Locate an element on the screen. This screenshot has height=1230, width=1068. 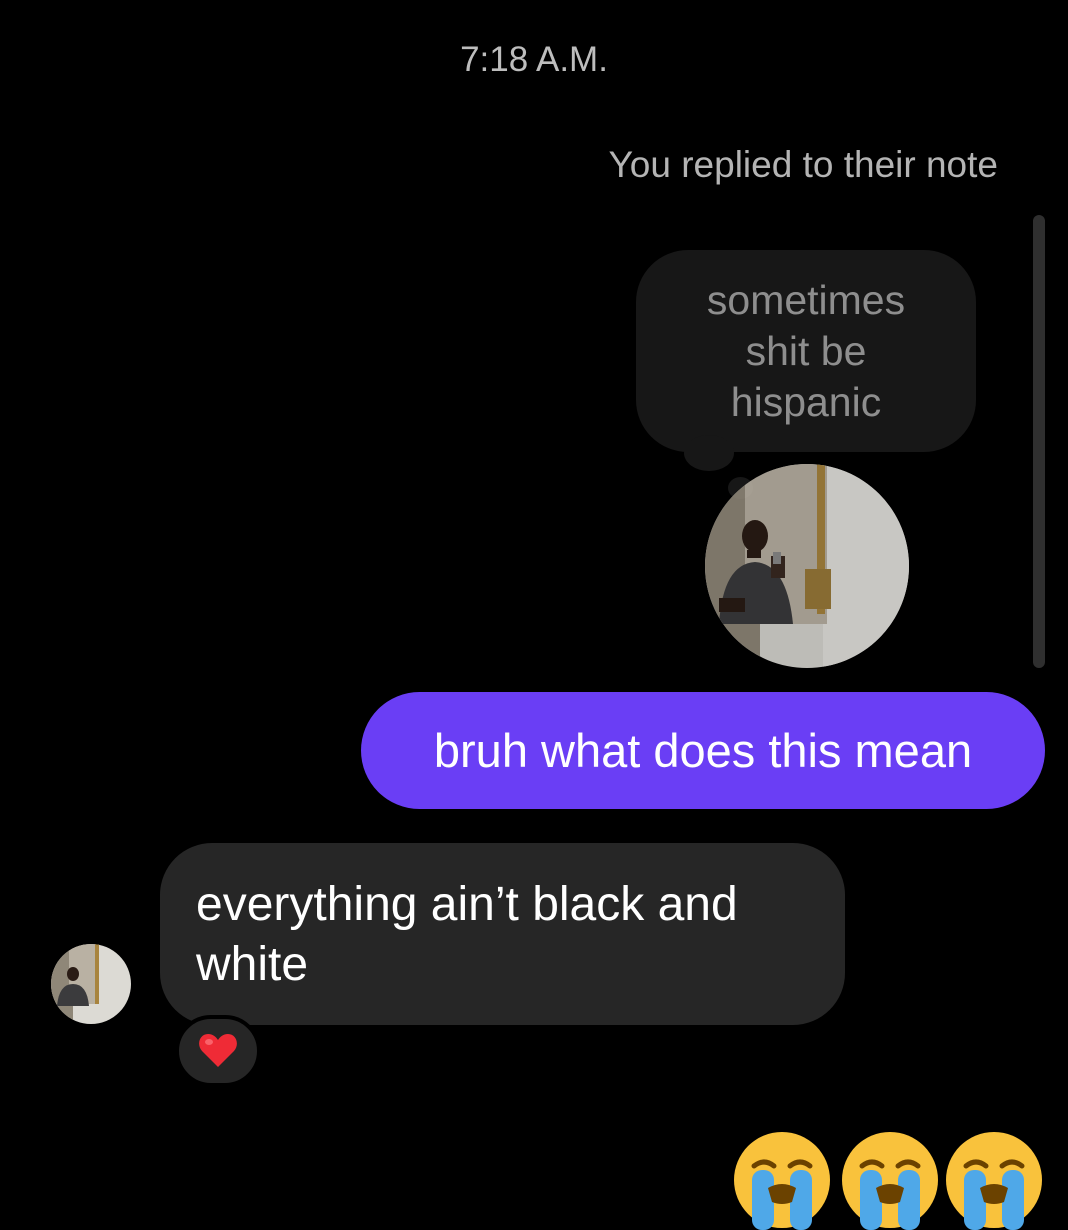
message-timestamp: 7:18 A.M. is located at coordinates (534, 59).